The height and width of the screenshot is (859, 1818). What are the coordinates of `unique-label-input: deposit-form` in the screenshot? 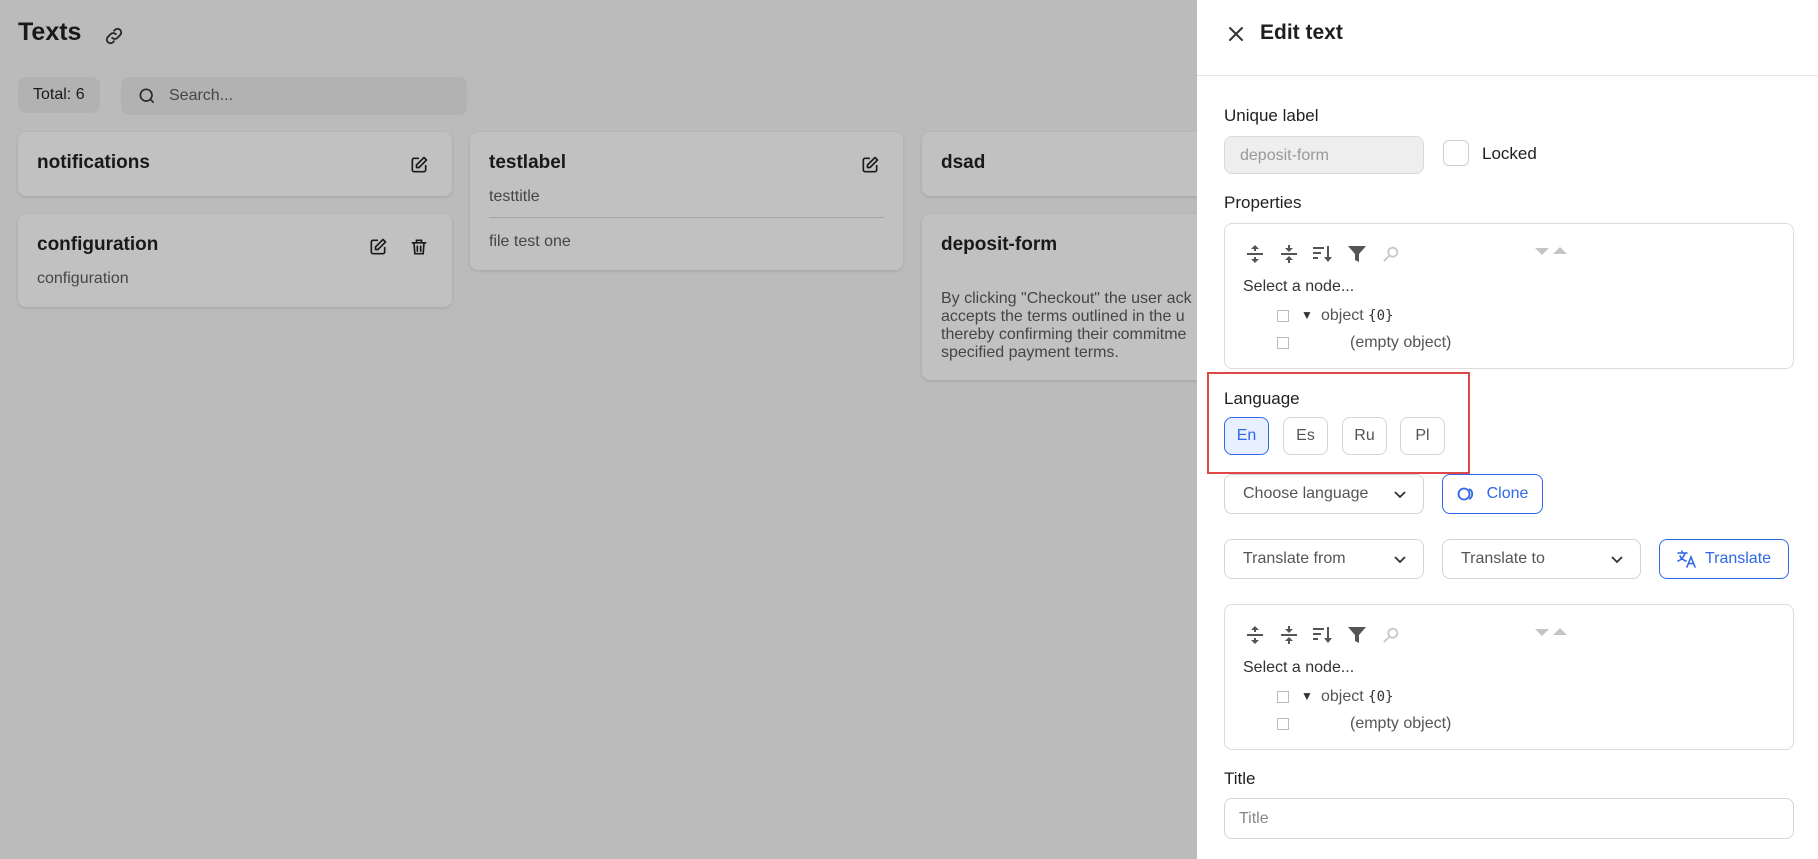 It's located at (1324, 155).